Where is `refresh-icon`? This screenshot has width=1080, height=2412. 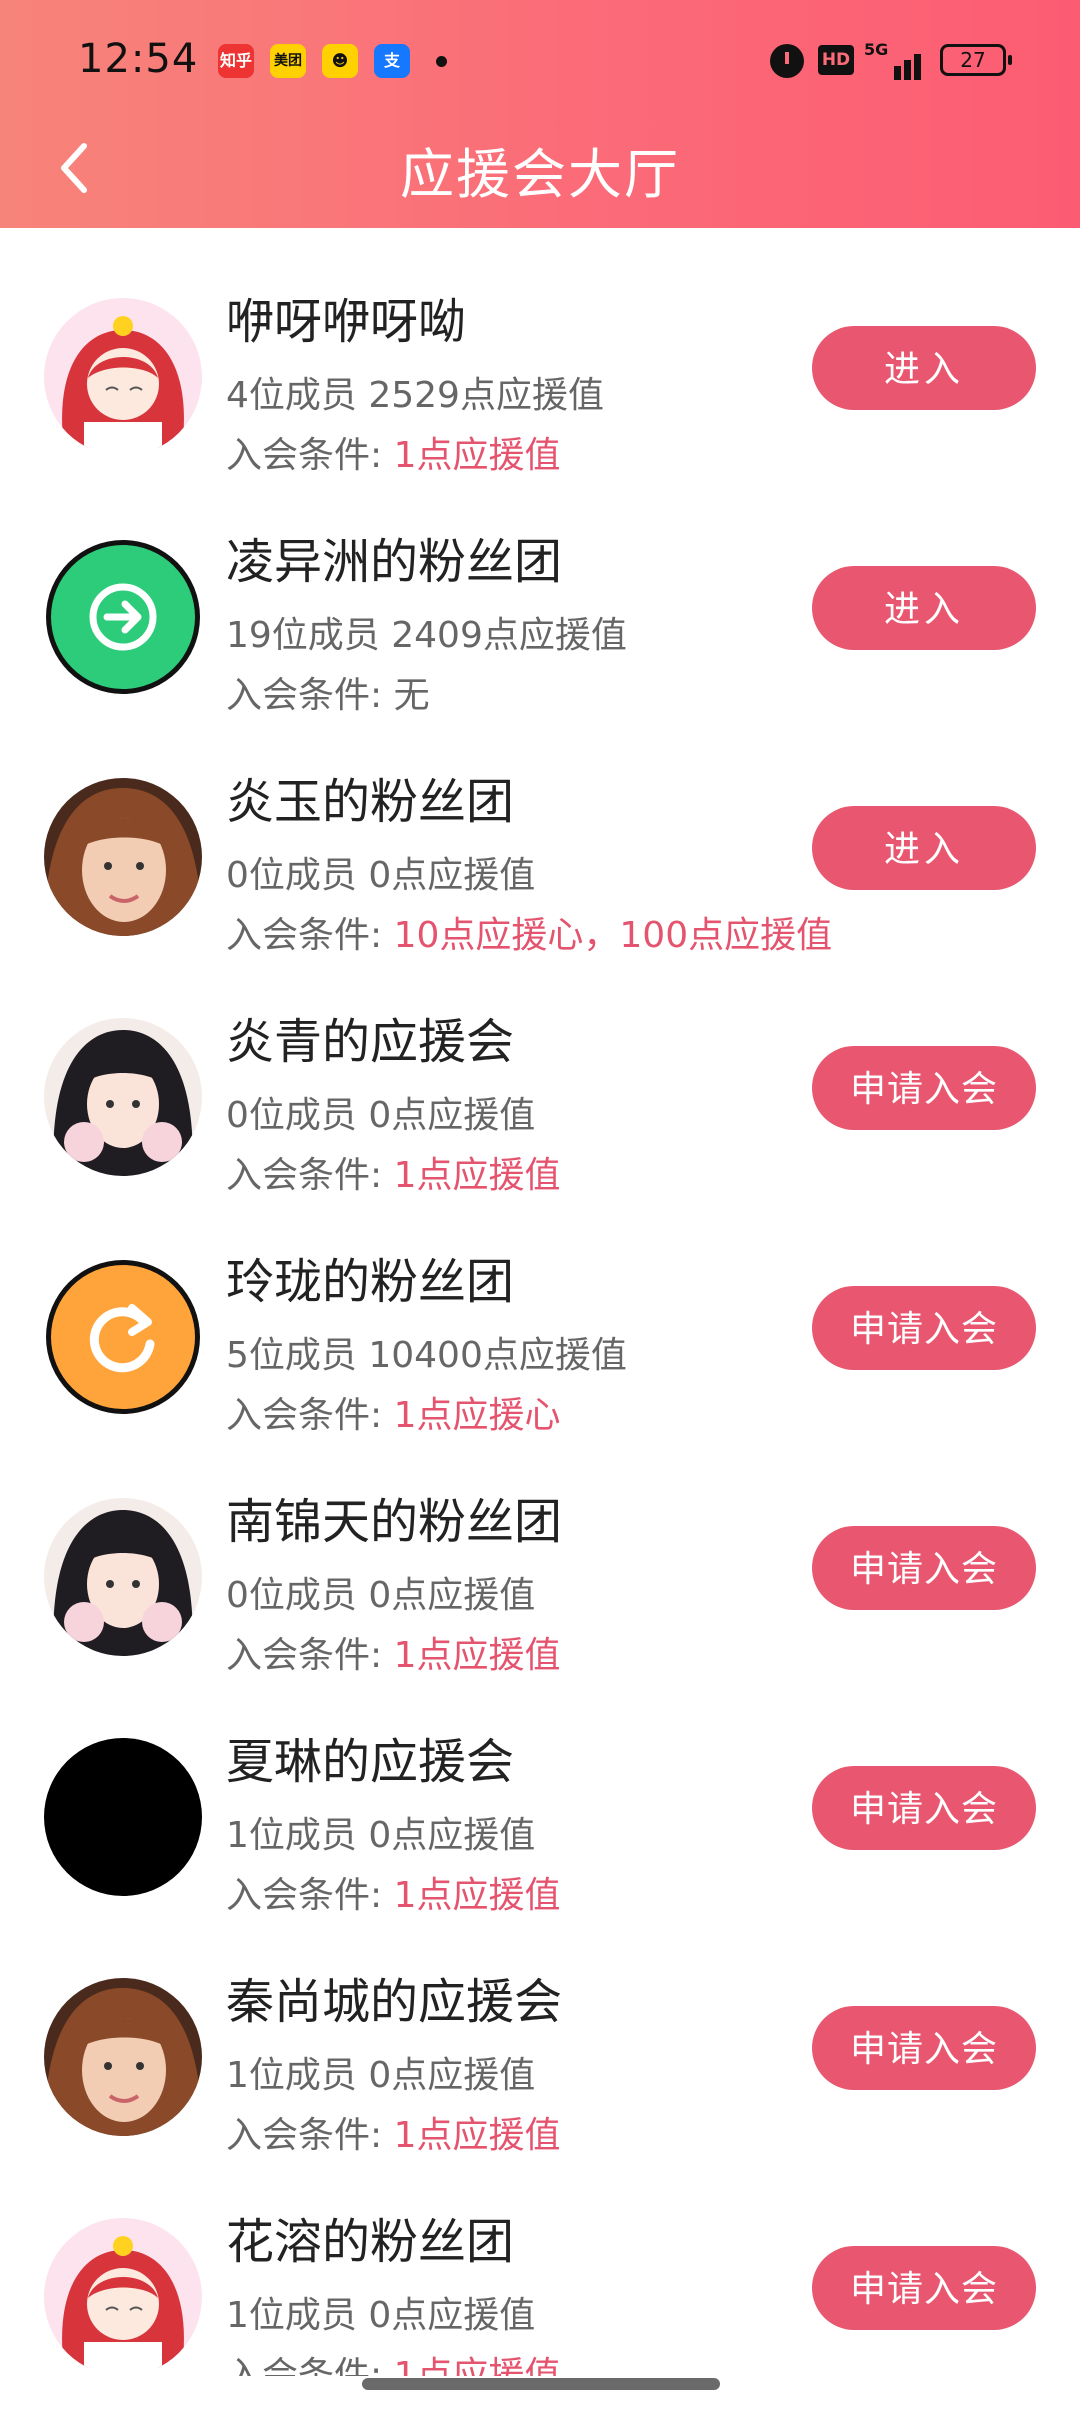 refresh-icon is located at coordinates (123, 1337).